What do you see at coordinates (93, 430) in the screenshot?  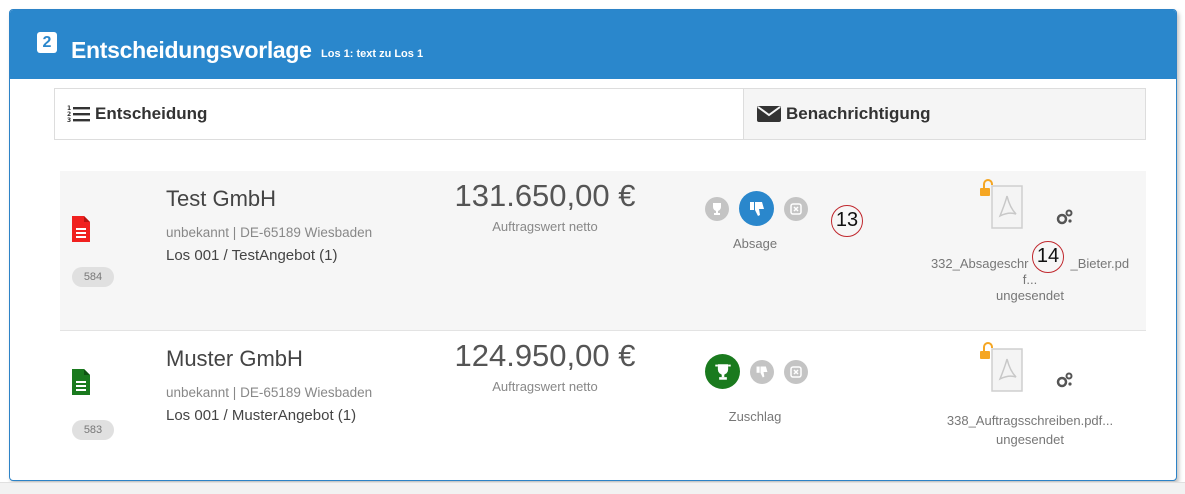 I see `bid-number-badge: 583` at bounding box center [93, 430].